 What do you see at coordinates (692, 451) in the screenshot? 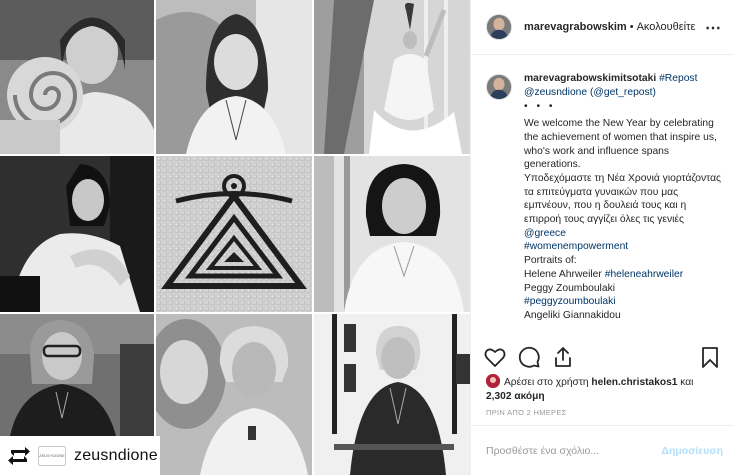
I see `post-comment-button: Δημοσίευση` at bounding box center [692, 451].